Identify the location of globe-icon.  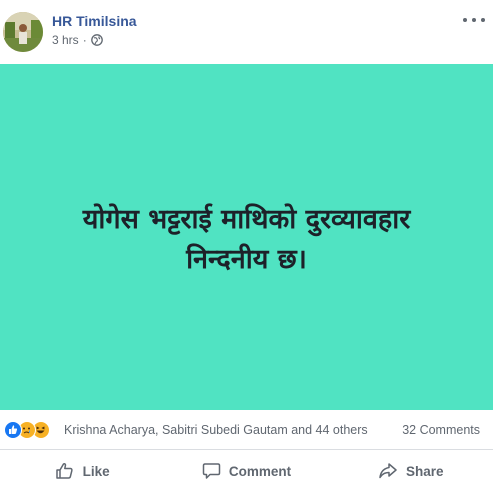
(96, 40).